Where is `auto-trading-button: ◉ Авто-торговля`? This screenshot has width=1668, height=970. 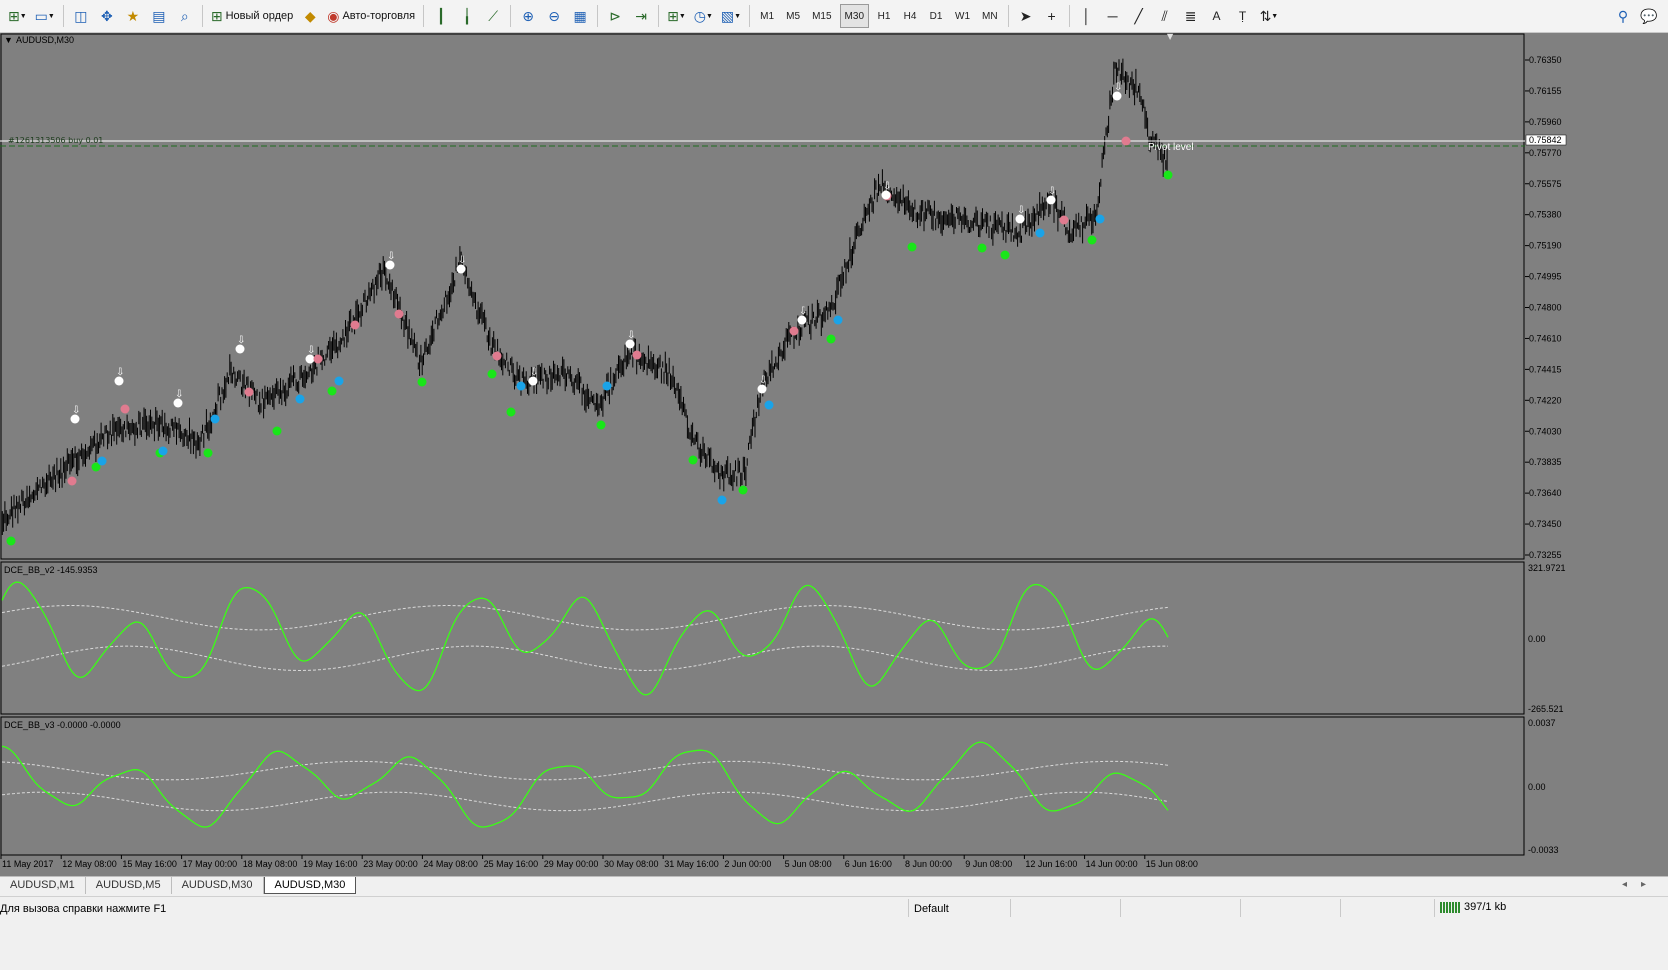
auto-trading-button: ◉ Авто-торговля is located at coordinates (371, 16).